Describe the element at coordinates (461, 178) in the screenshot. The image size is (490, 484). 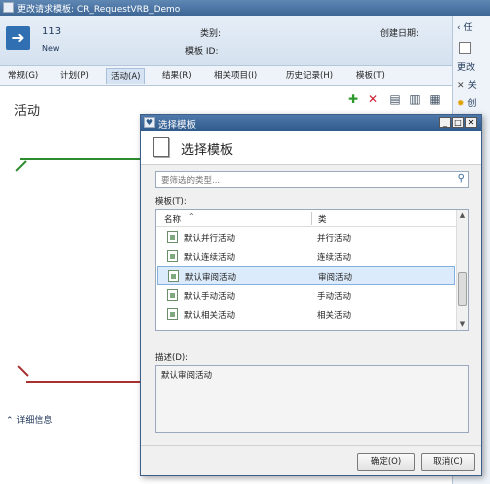
I see `search-icon: ⚲` at that location.